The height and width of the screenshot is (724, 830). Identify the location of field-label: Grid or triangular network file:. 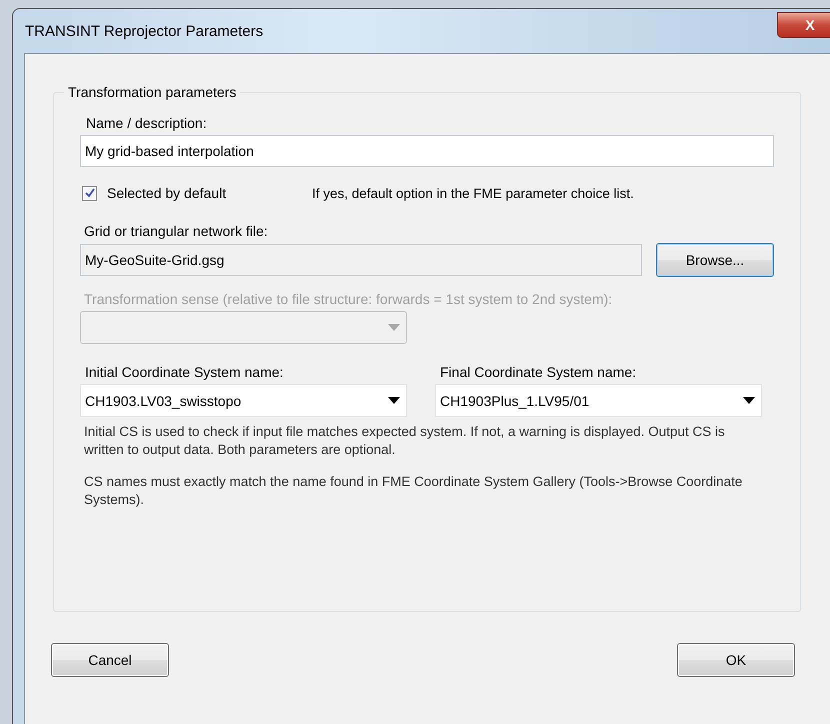
(176, 231).